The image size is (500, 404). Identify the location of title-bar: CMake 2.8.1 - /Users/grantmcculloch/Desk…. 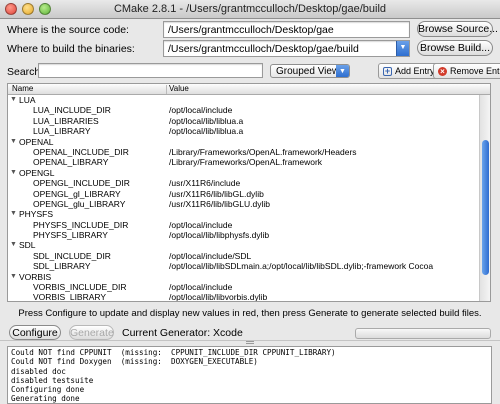
(250, 9).